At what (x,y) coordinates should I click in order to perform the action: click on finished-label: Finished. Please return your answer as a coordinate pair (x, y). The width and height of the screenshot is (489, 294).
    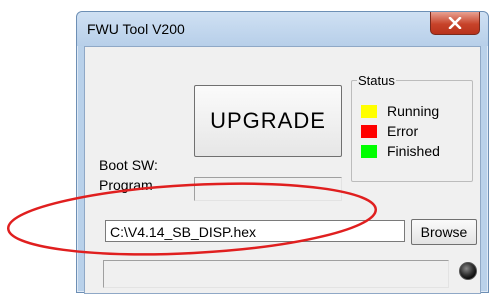
    Looking at the image, I should click on (413, 151).